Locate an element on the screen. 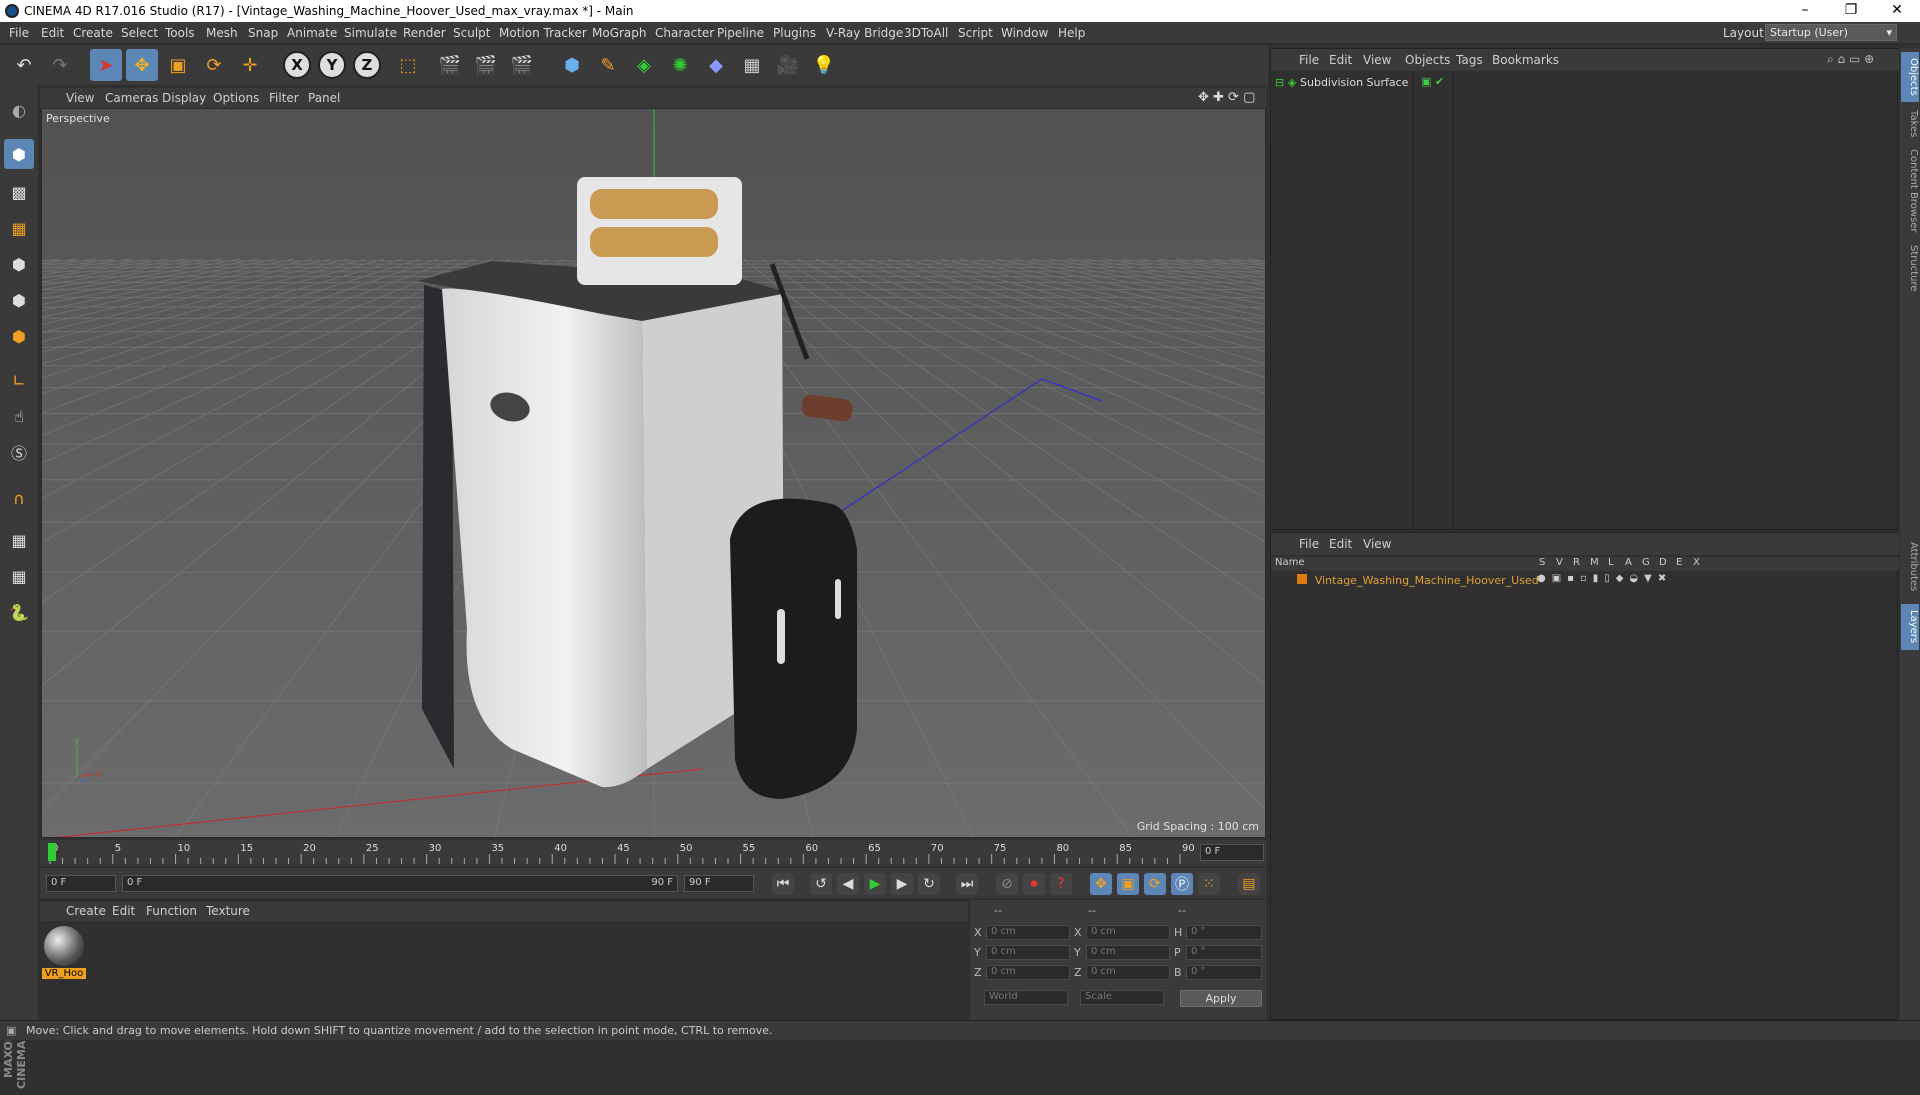 This screenshot has width=1920, height=1095. menu-mesh: Mesh is located at coordinates (222, 33).